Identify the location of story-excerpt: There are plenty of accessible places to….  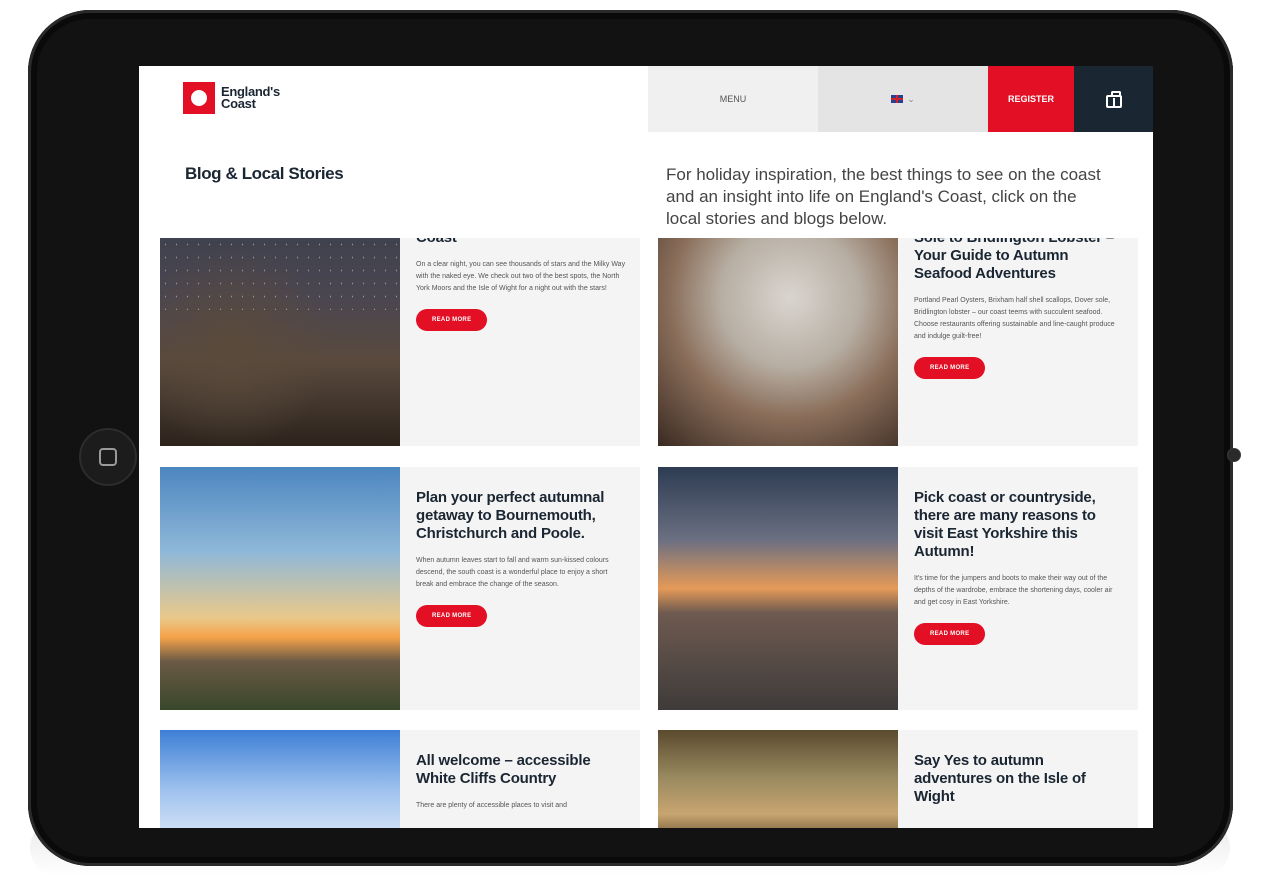
(491, 805).